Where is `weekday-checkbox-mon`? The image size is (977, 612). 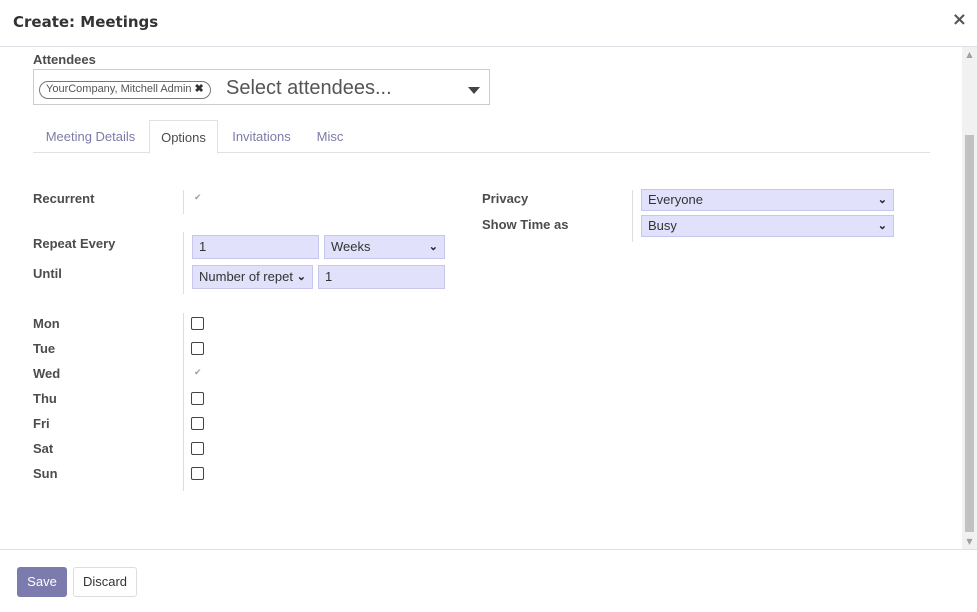 weekday-checkbox-mon is located at coordinates (197, 323).